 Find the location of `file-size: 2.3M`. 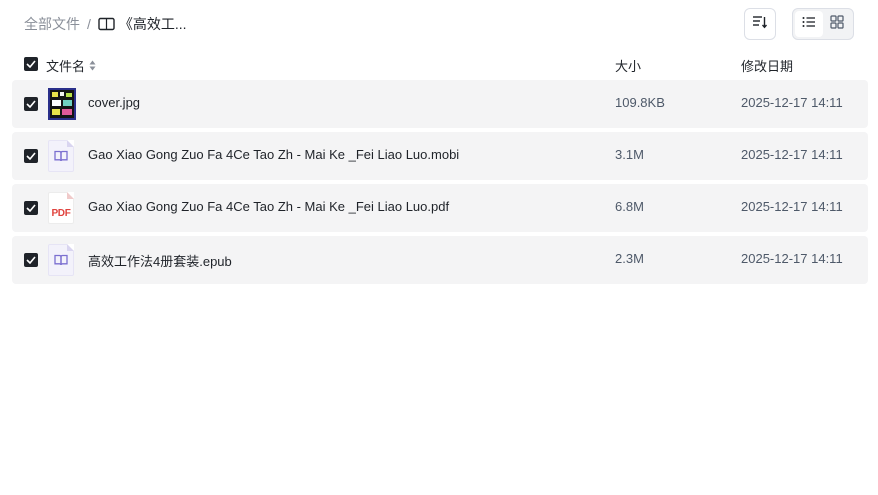

file-size: 2.3M is located at coordinates (629, 258).